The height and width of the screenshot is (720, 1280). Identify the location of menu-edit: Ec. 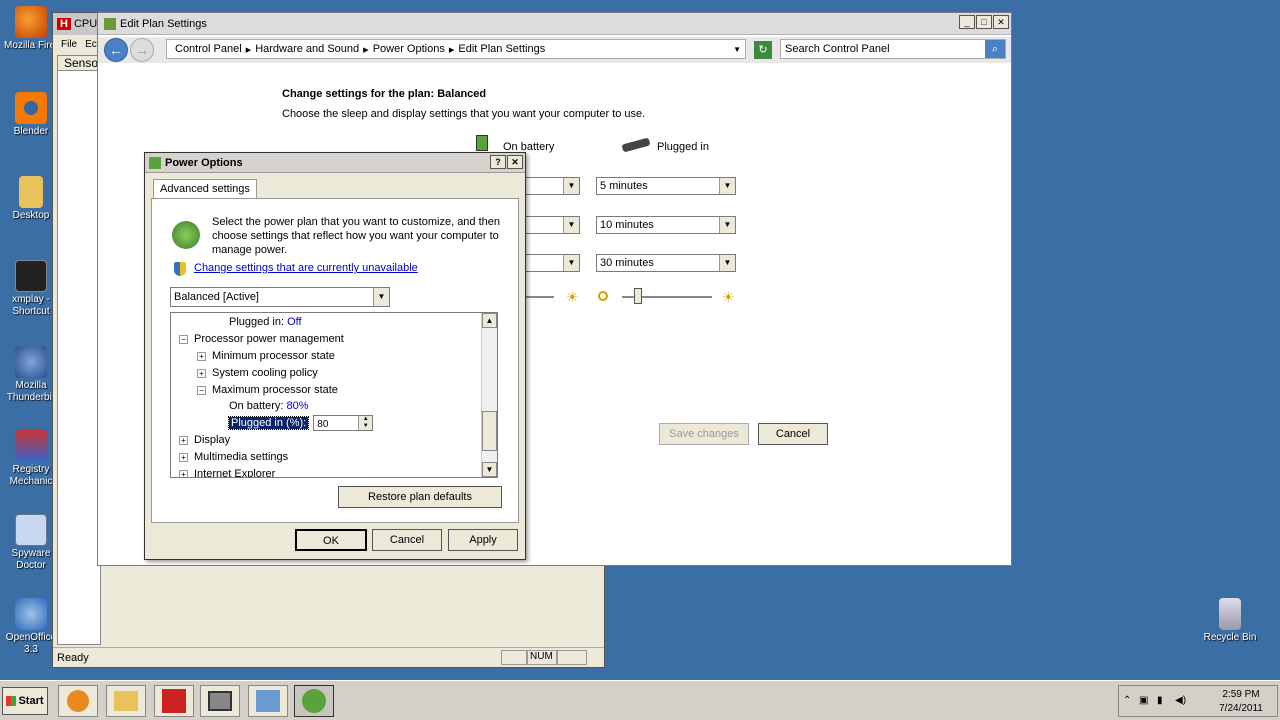
(91, 44).